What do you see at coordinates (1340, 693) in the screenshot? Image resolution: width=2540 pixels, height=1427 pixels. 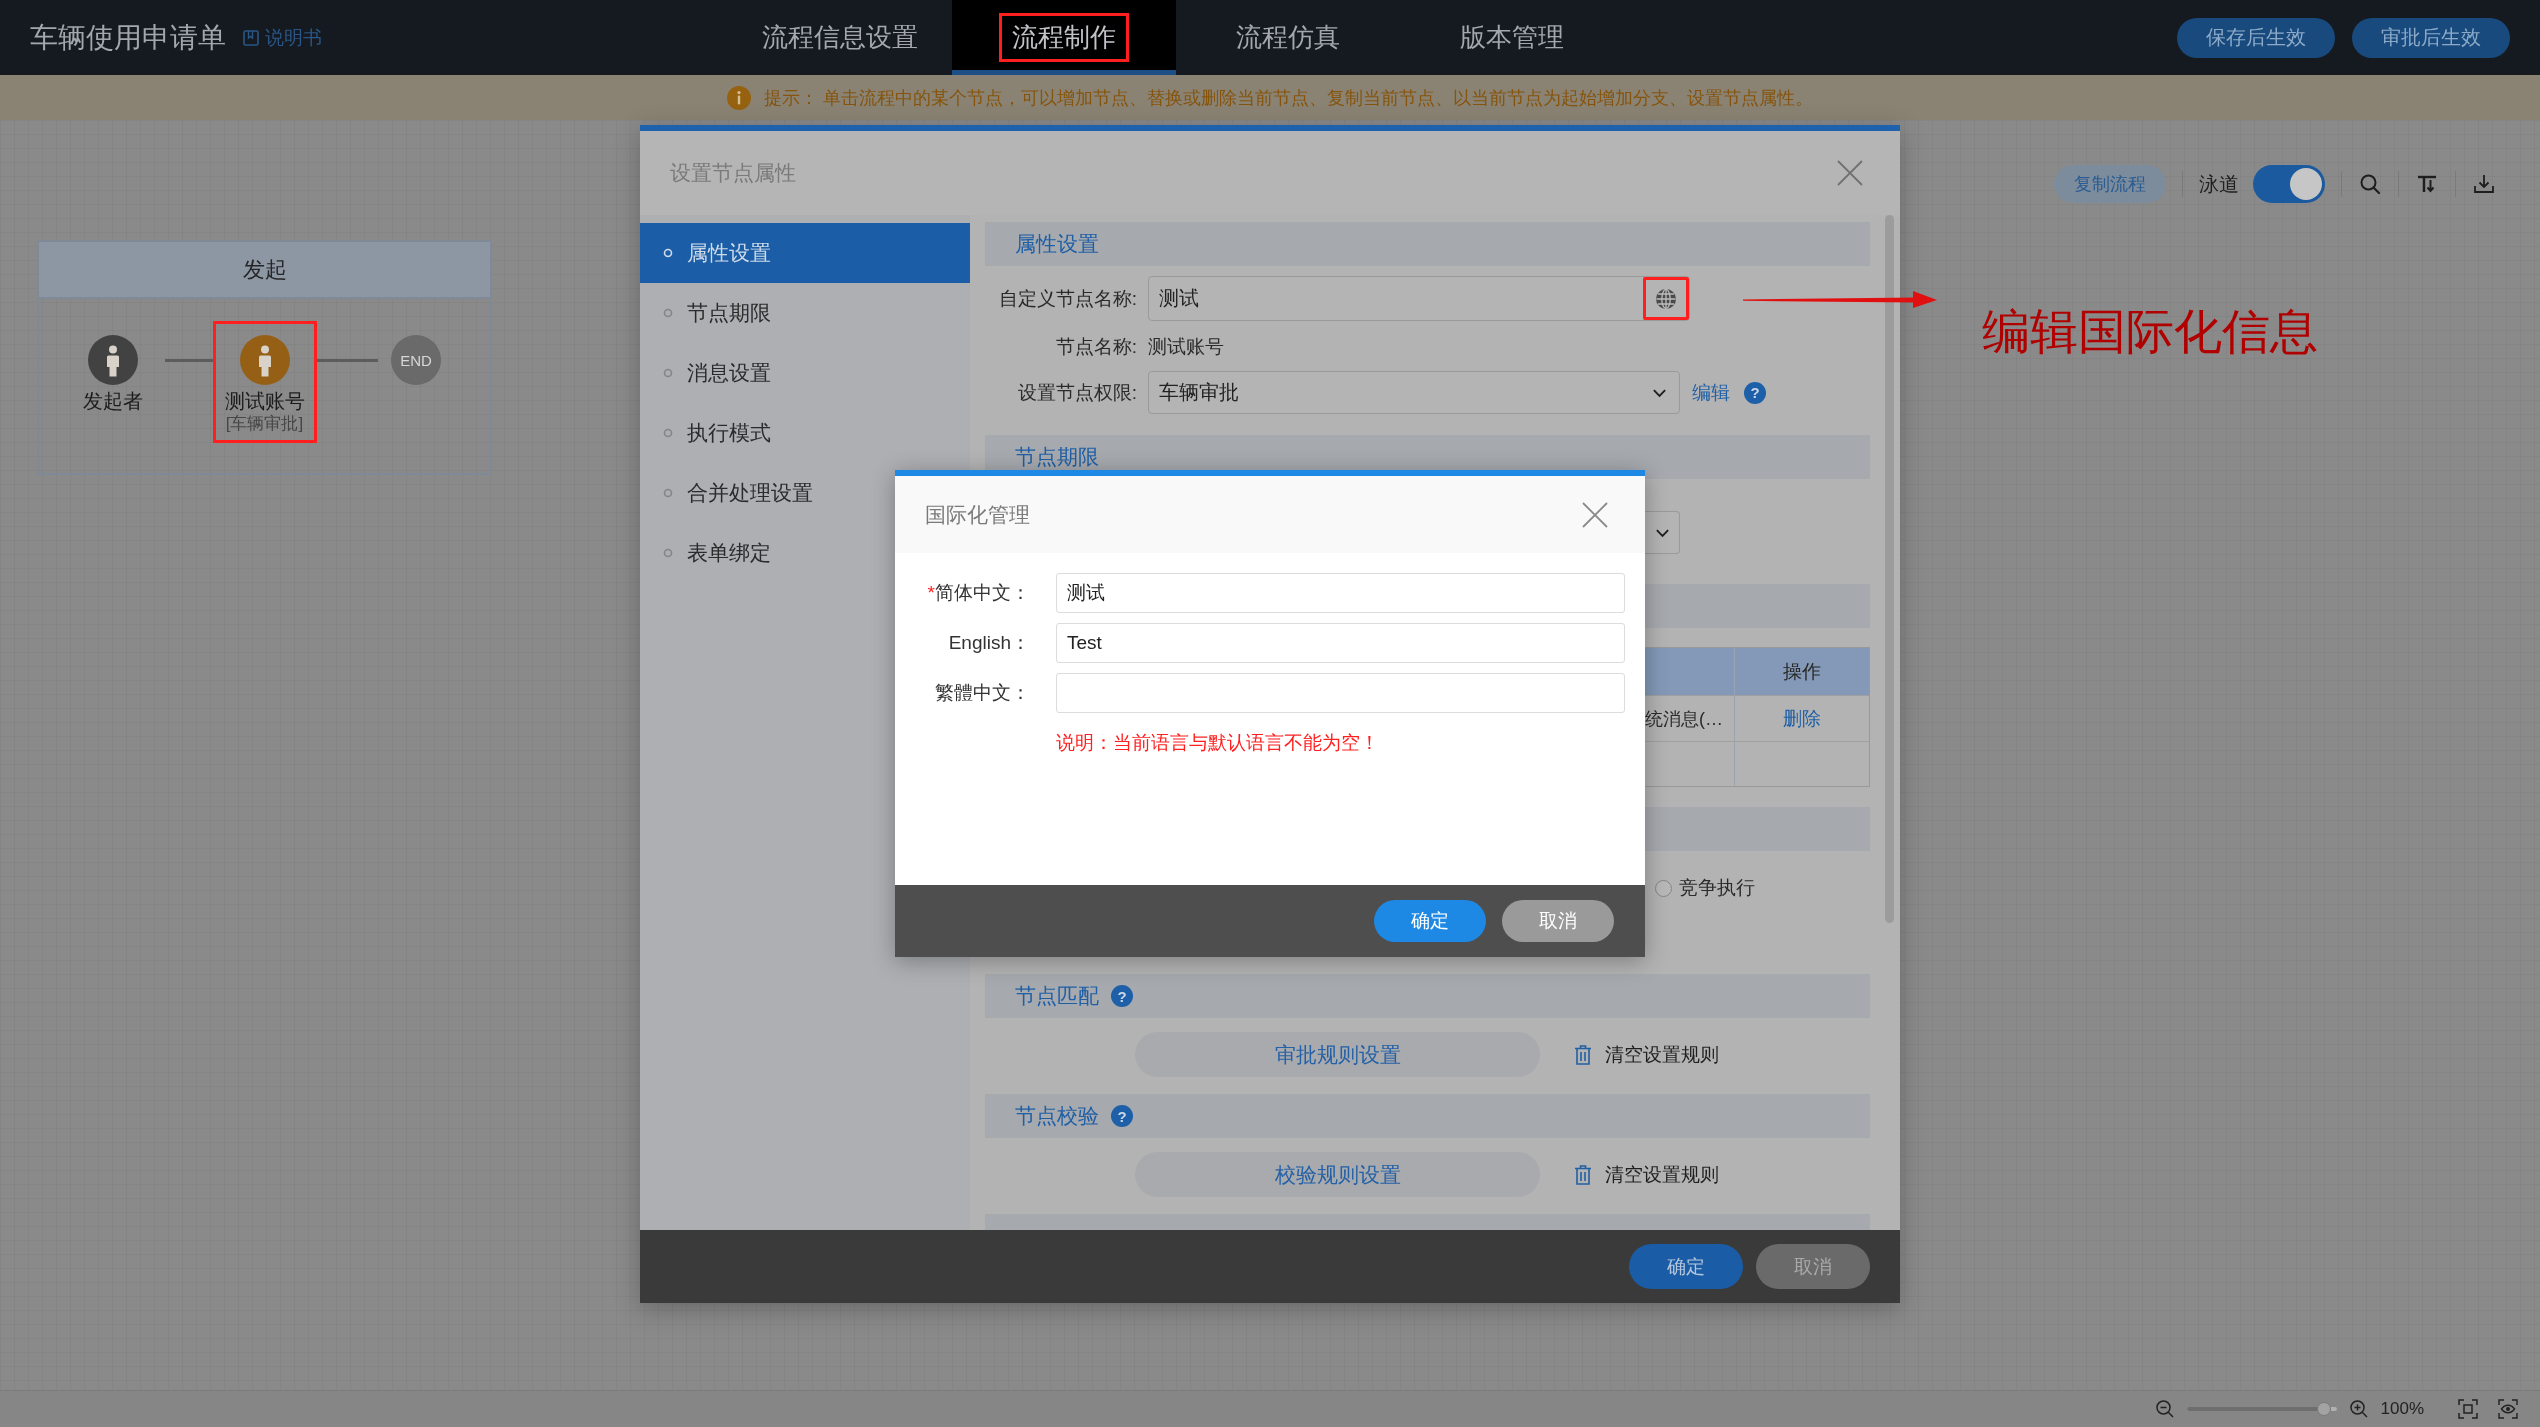 I see `text-field` at bounding box center [1340, 693].